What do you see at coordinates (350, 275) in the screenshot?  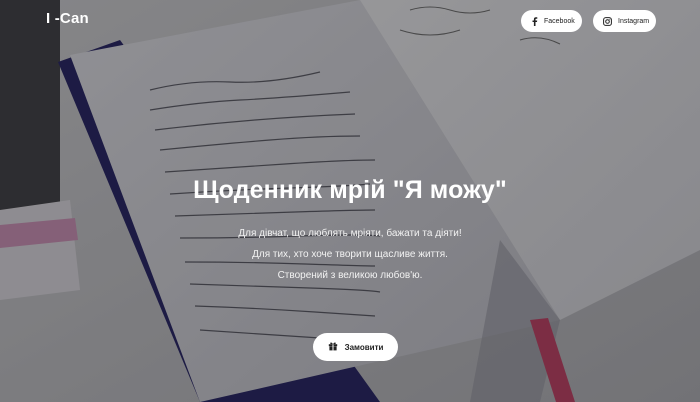 I see `tagline-line-3: Створений з великою любов'ю.` at bounding box center [350, 275].